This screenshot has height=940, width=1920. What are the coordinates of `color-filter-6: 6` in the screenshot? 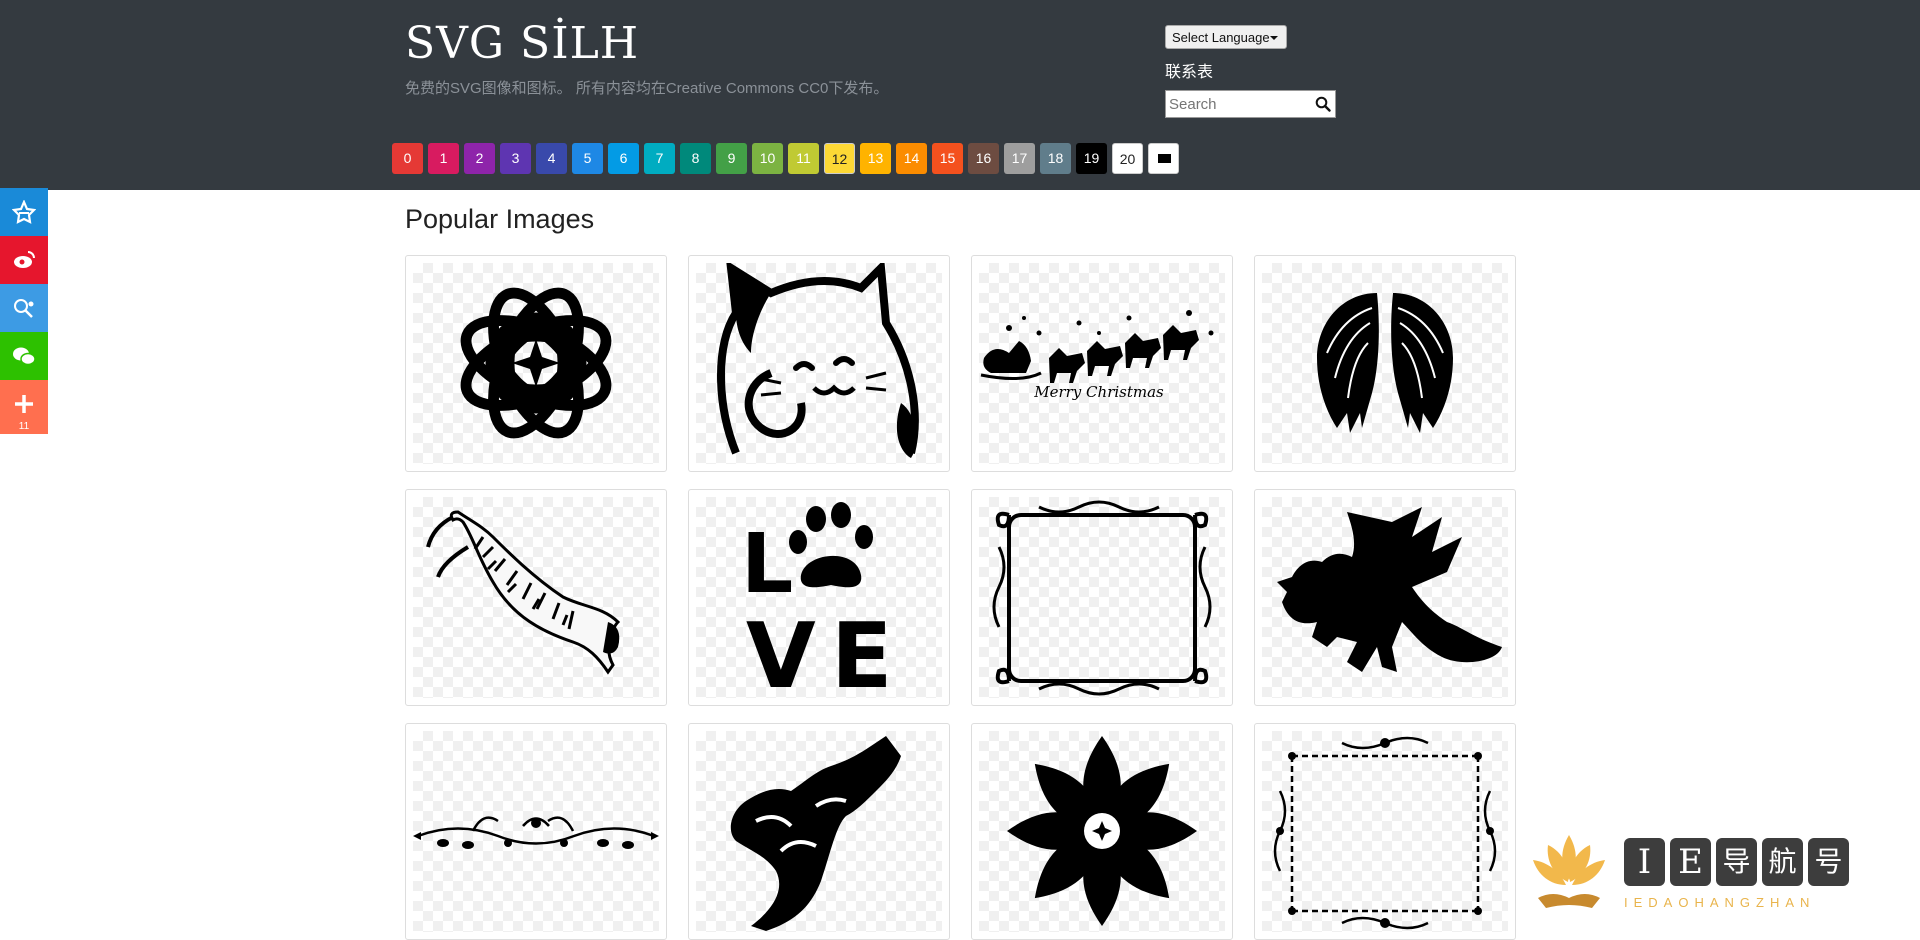 It's located at (623, 158).